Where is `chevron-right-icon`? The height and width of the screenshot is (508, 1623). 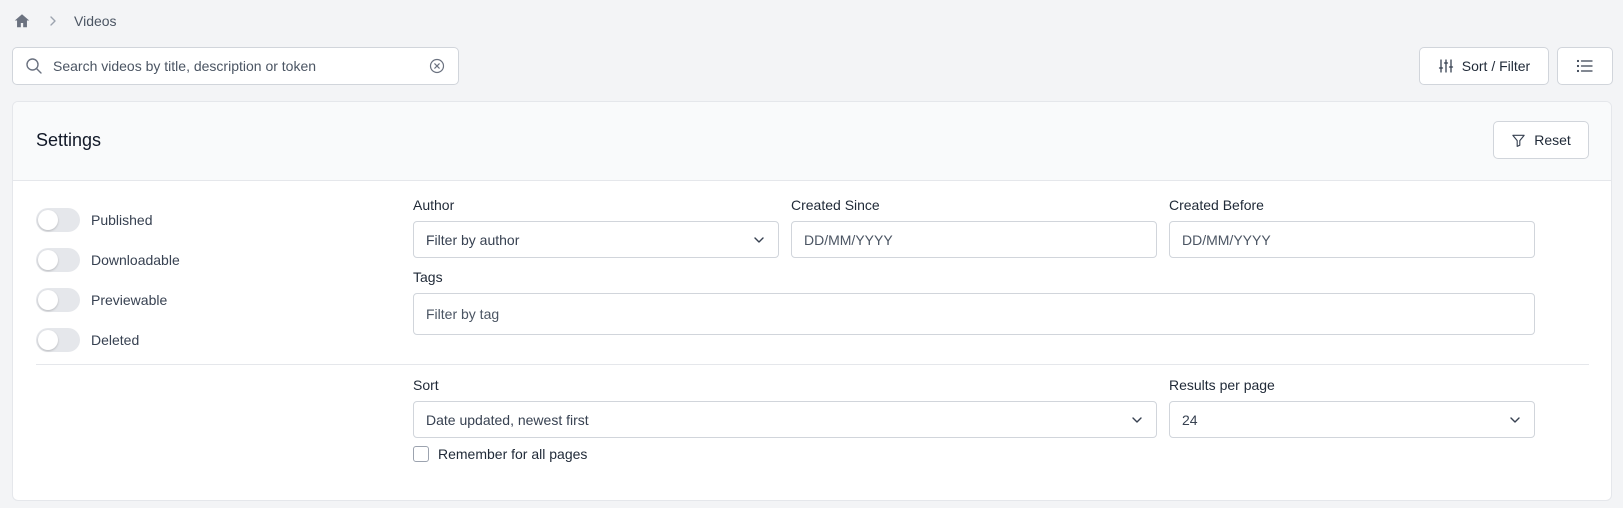 chevron-right-icon is located at coordinates (53, 21).